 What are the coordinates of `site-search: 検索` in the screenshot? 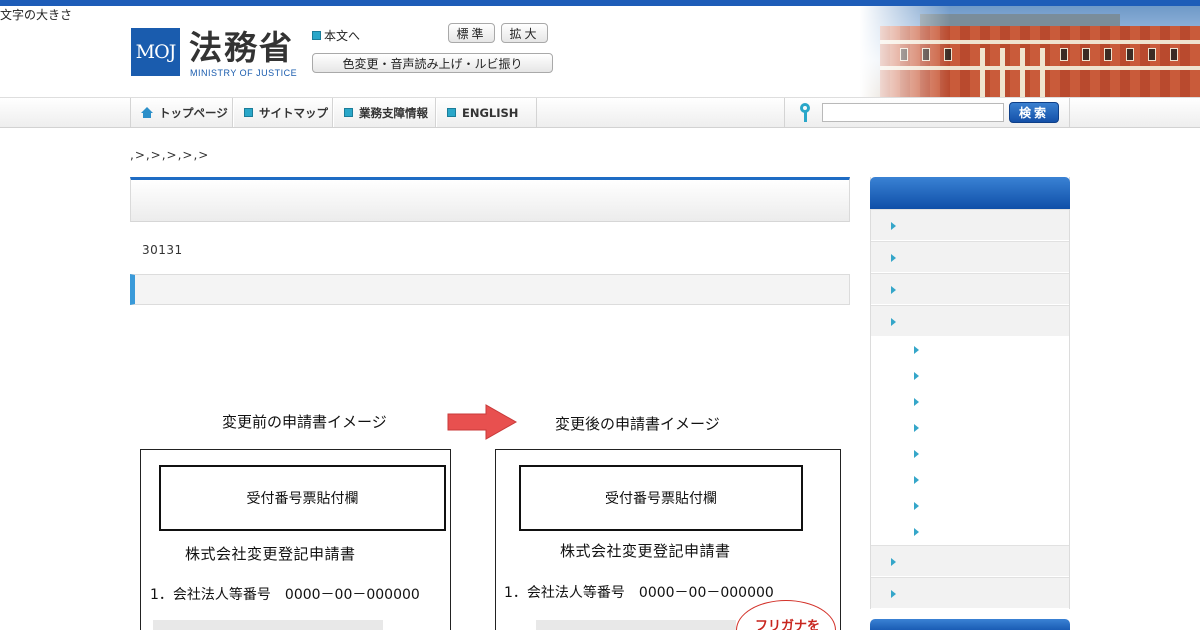 It's located at (927, 112).